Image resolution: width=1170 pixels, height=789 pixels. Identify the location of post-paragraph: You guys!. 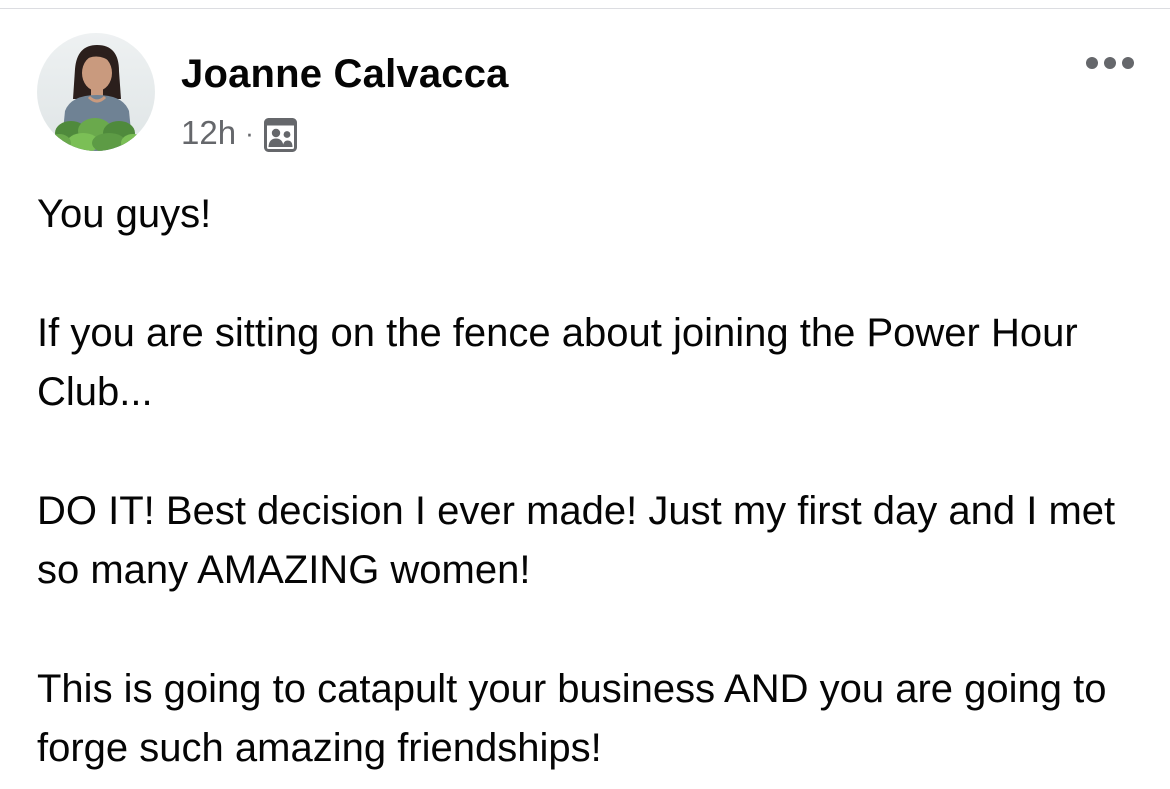
(124, 214).